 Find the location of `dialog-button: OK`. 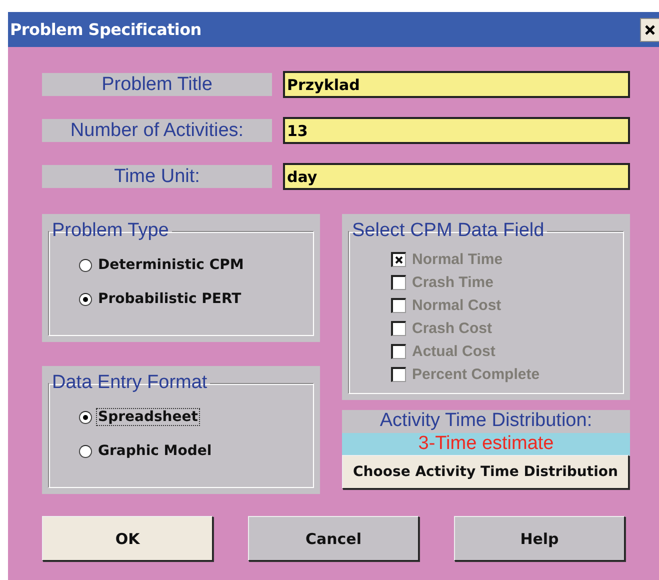

dialog-button: OK is located at coordinates (127, 538).